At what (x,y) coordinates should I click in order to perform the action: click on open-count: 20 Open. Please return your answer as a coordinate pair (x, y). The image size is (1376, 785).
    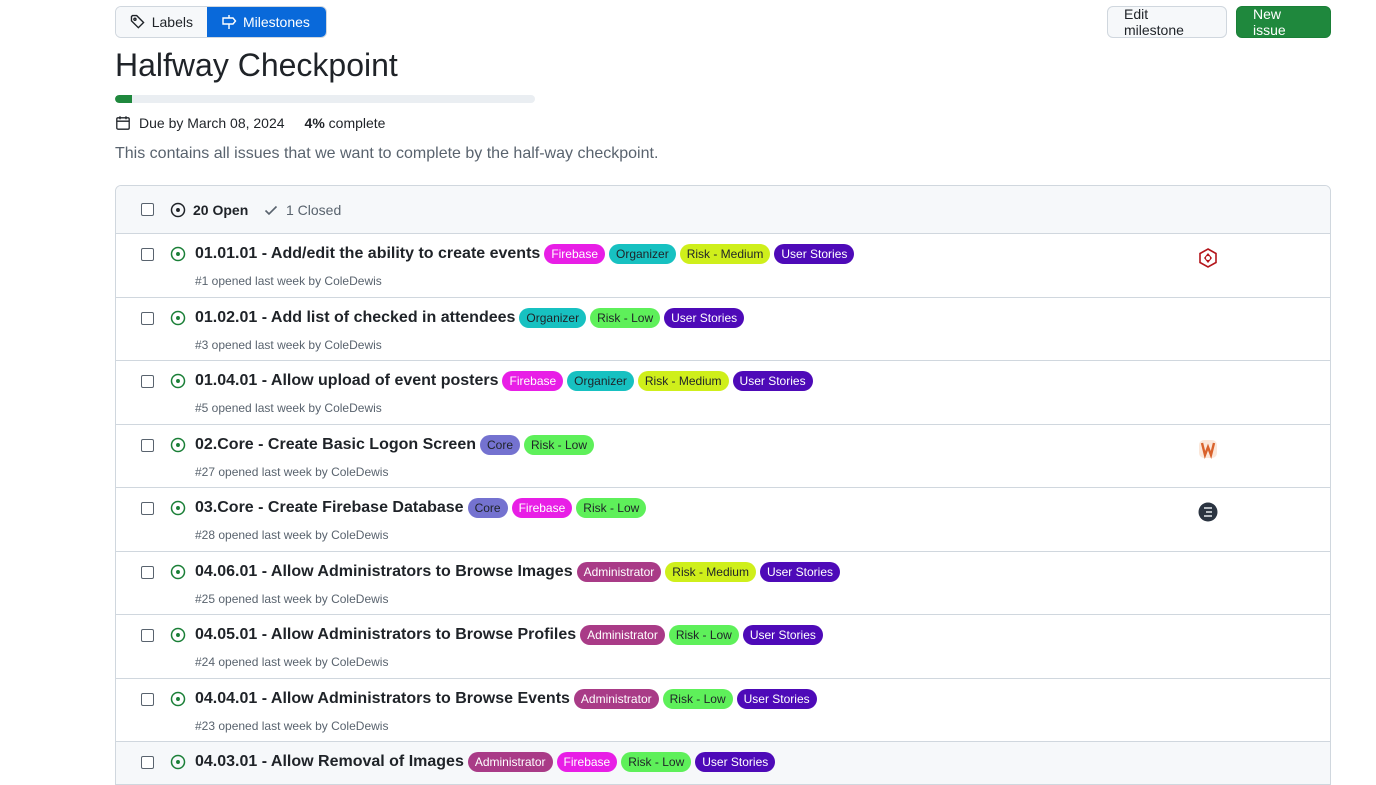
    Looking at the image, I should click on (221, 210).